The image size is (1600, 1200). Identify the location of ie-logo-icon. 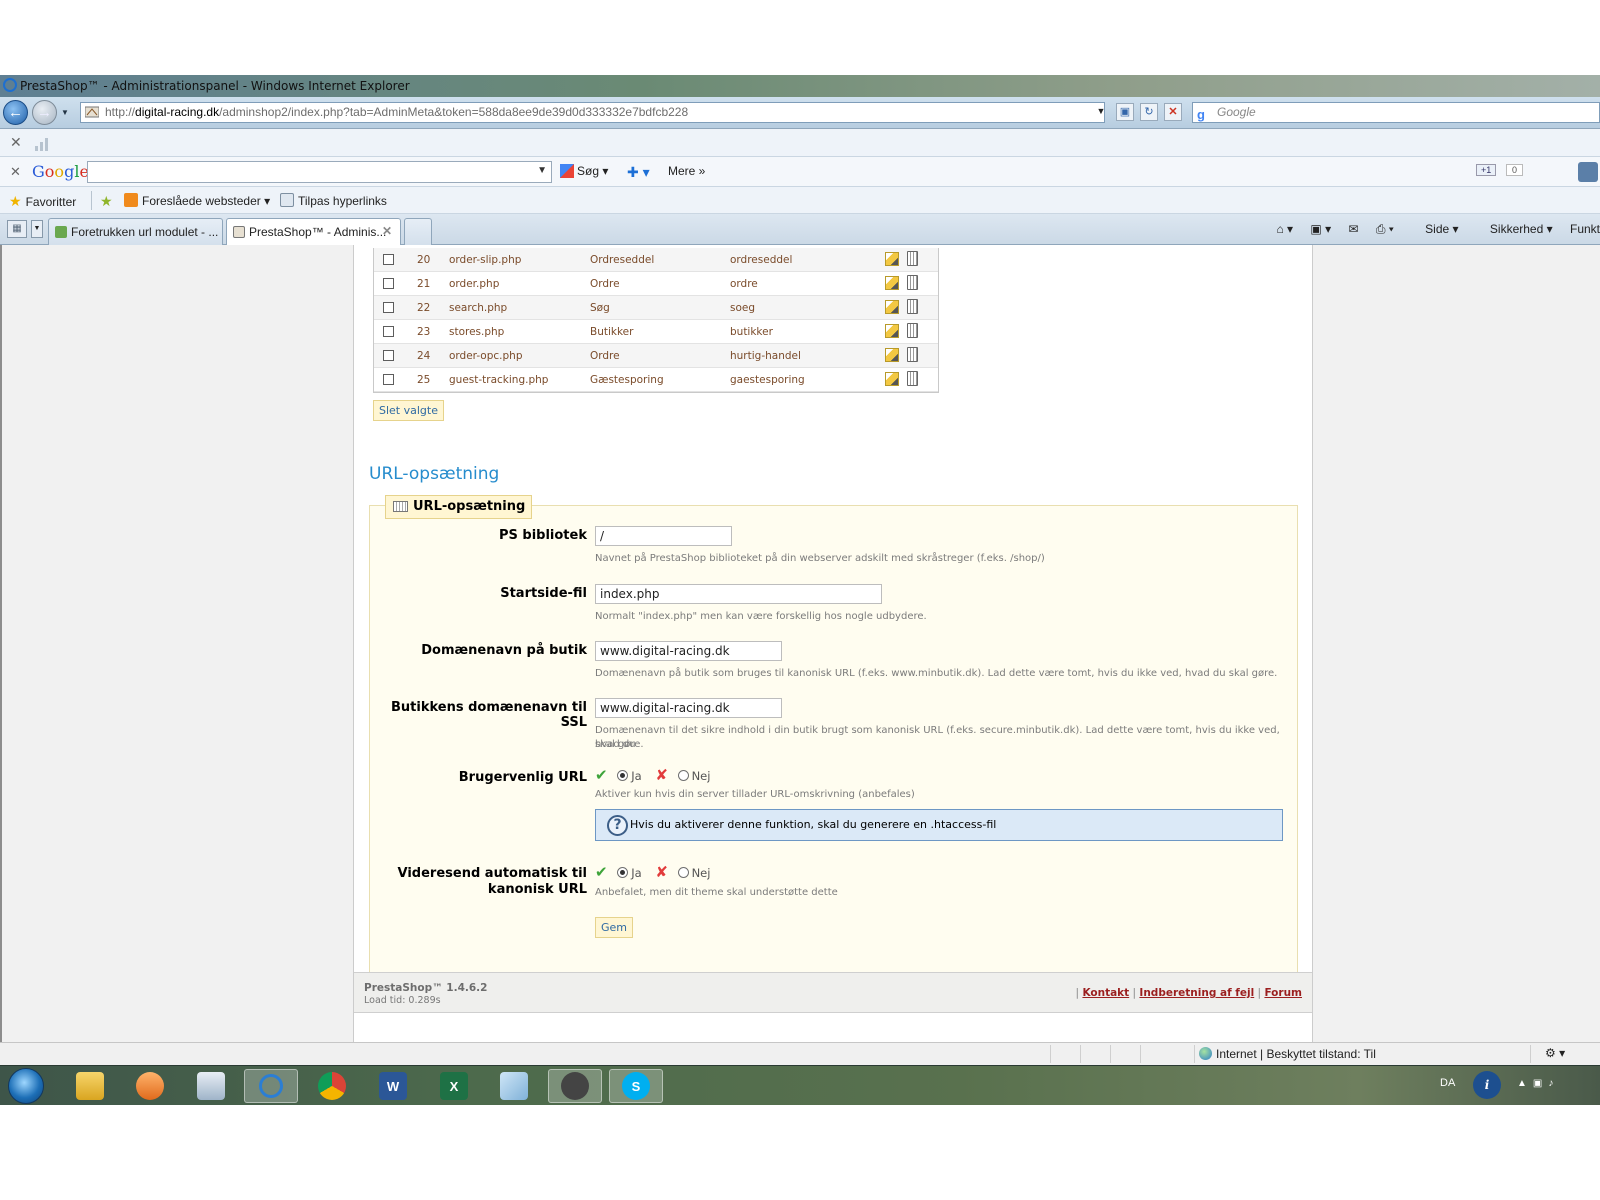
(10, 85).